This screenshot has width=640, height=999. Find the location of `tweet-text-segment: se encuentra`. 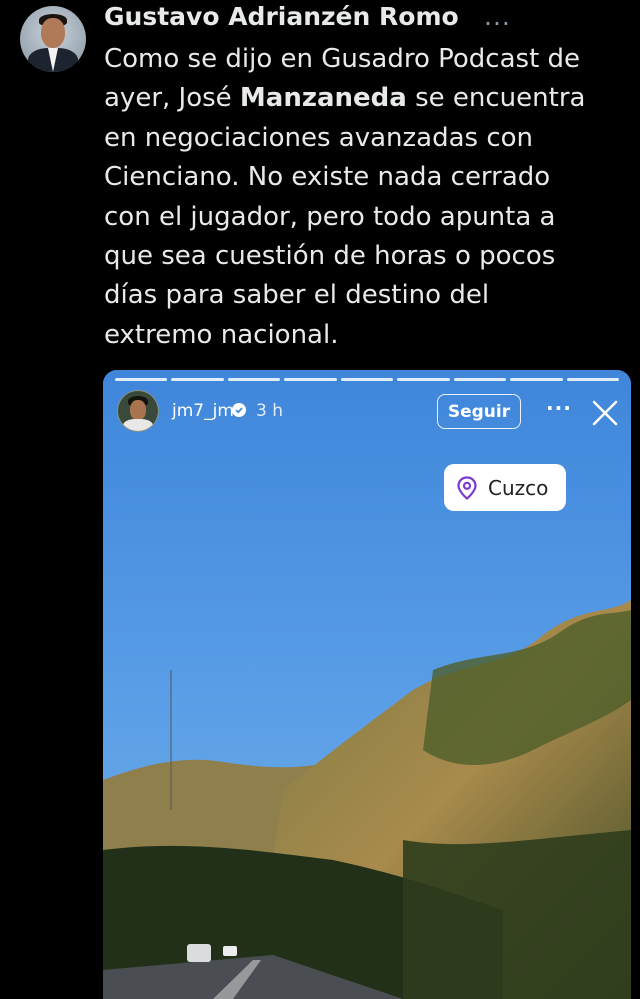

tweet-text-segment: se encuentra is located at coordinates (496, 98).